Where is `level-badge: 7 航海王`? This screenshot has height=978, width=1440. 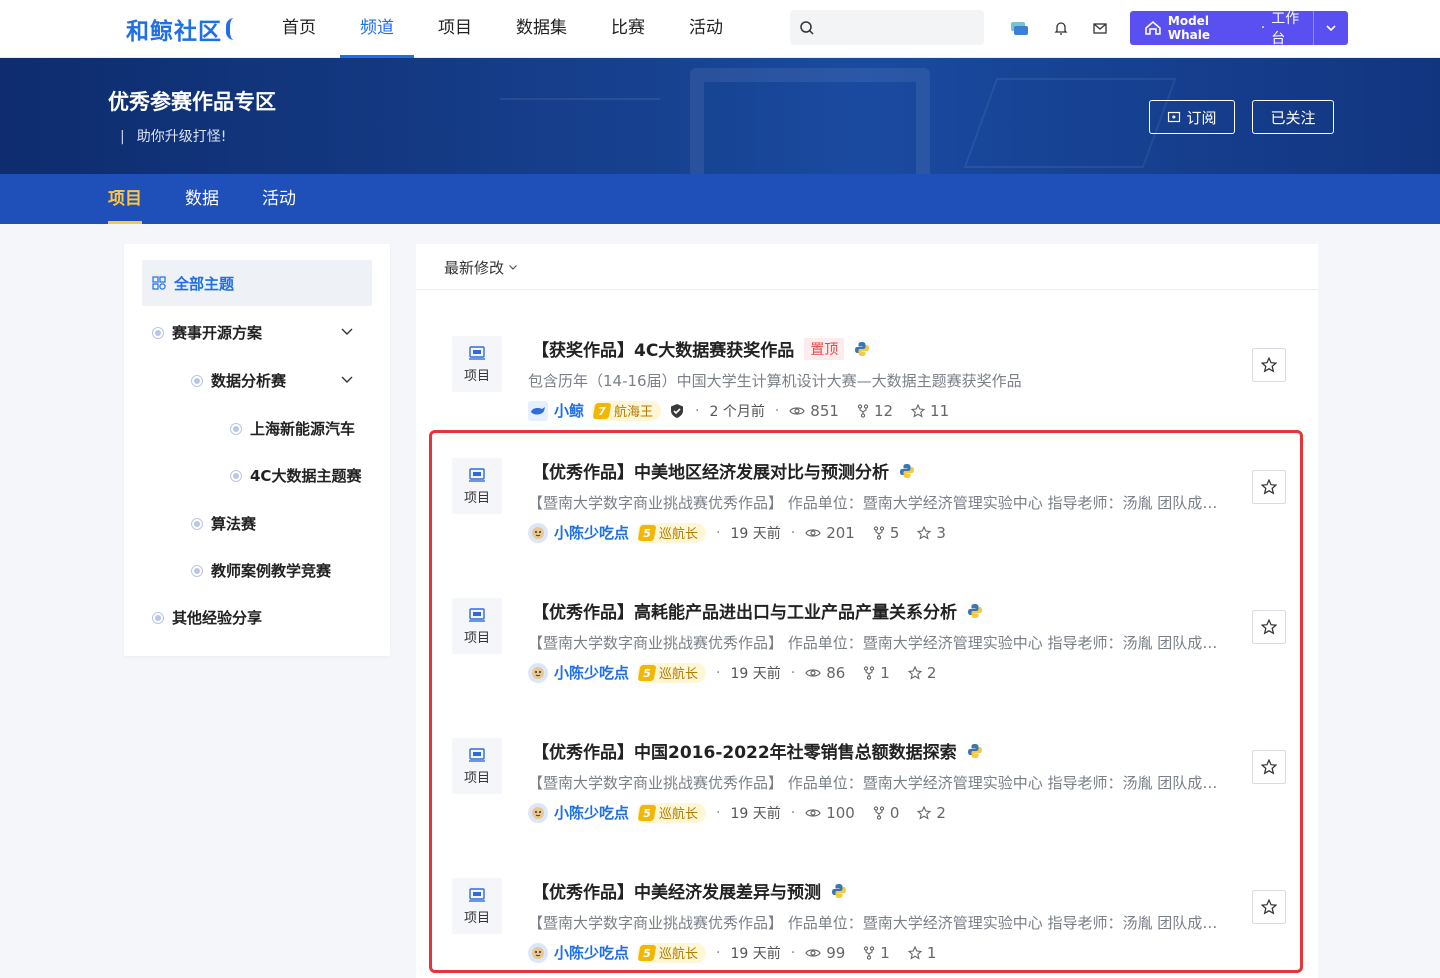 level-badge: 7 航海王 is located at coordinates (627, 410).